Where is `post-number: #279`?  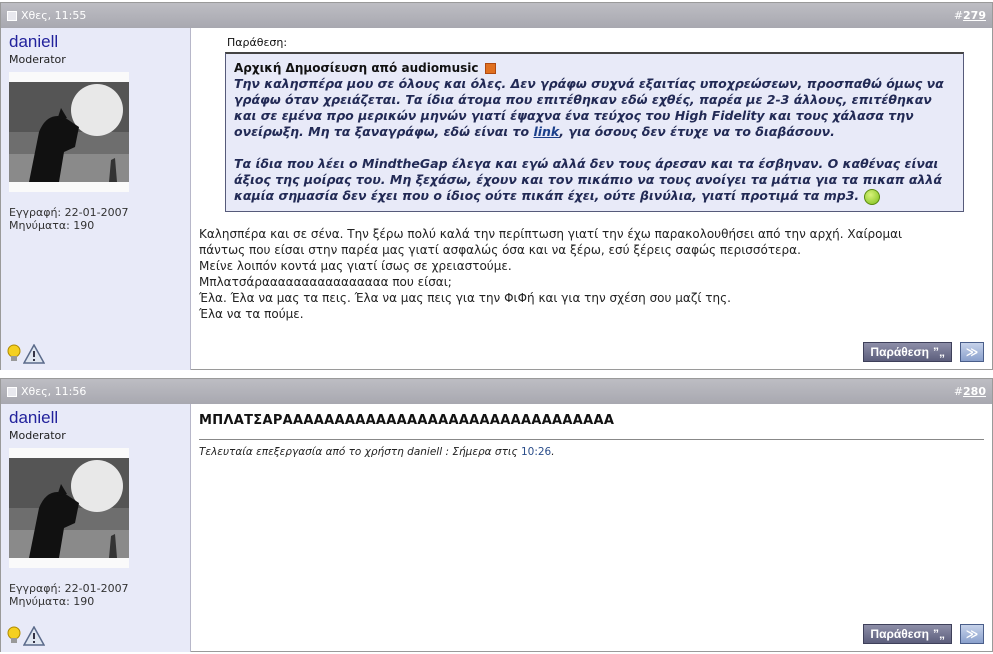 post-number: #279 is located at coordinates (969, 15).